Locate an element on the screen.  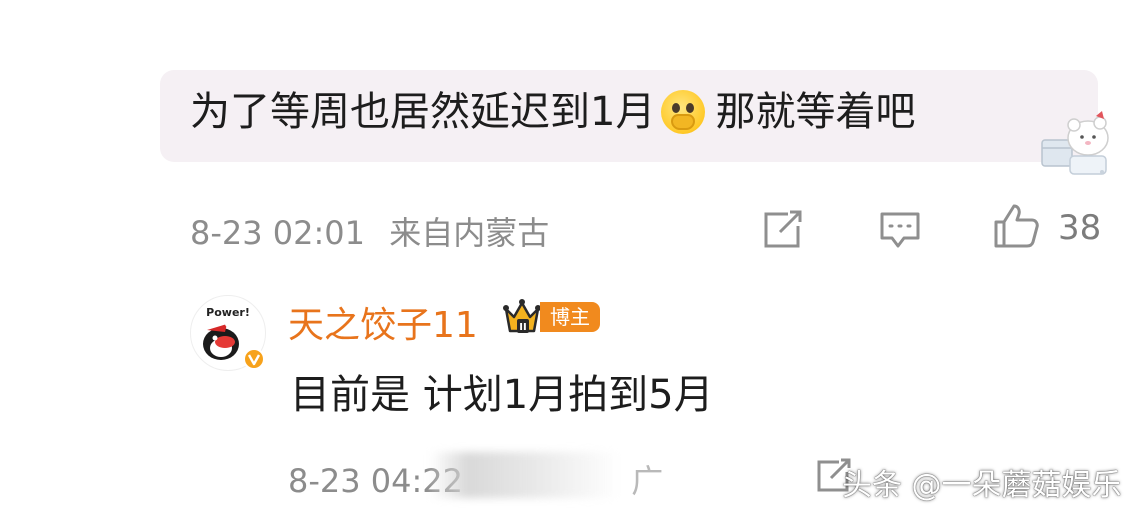
blogger-badge: 博主 is located at coordinates (570, 317).